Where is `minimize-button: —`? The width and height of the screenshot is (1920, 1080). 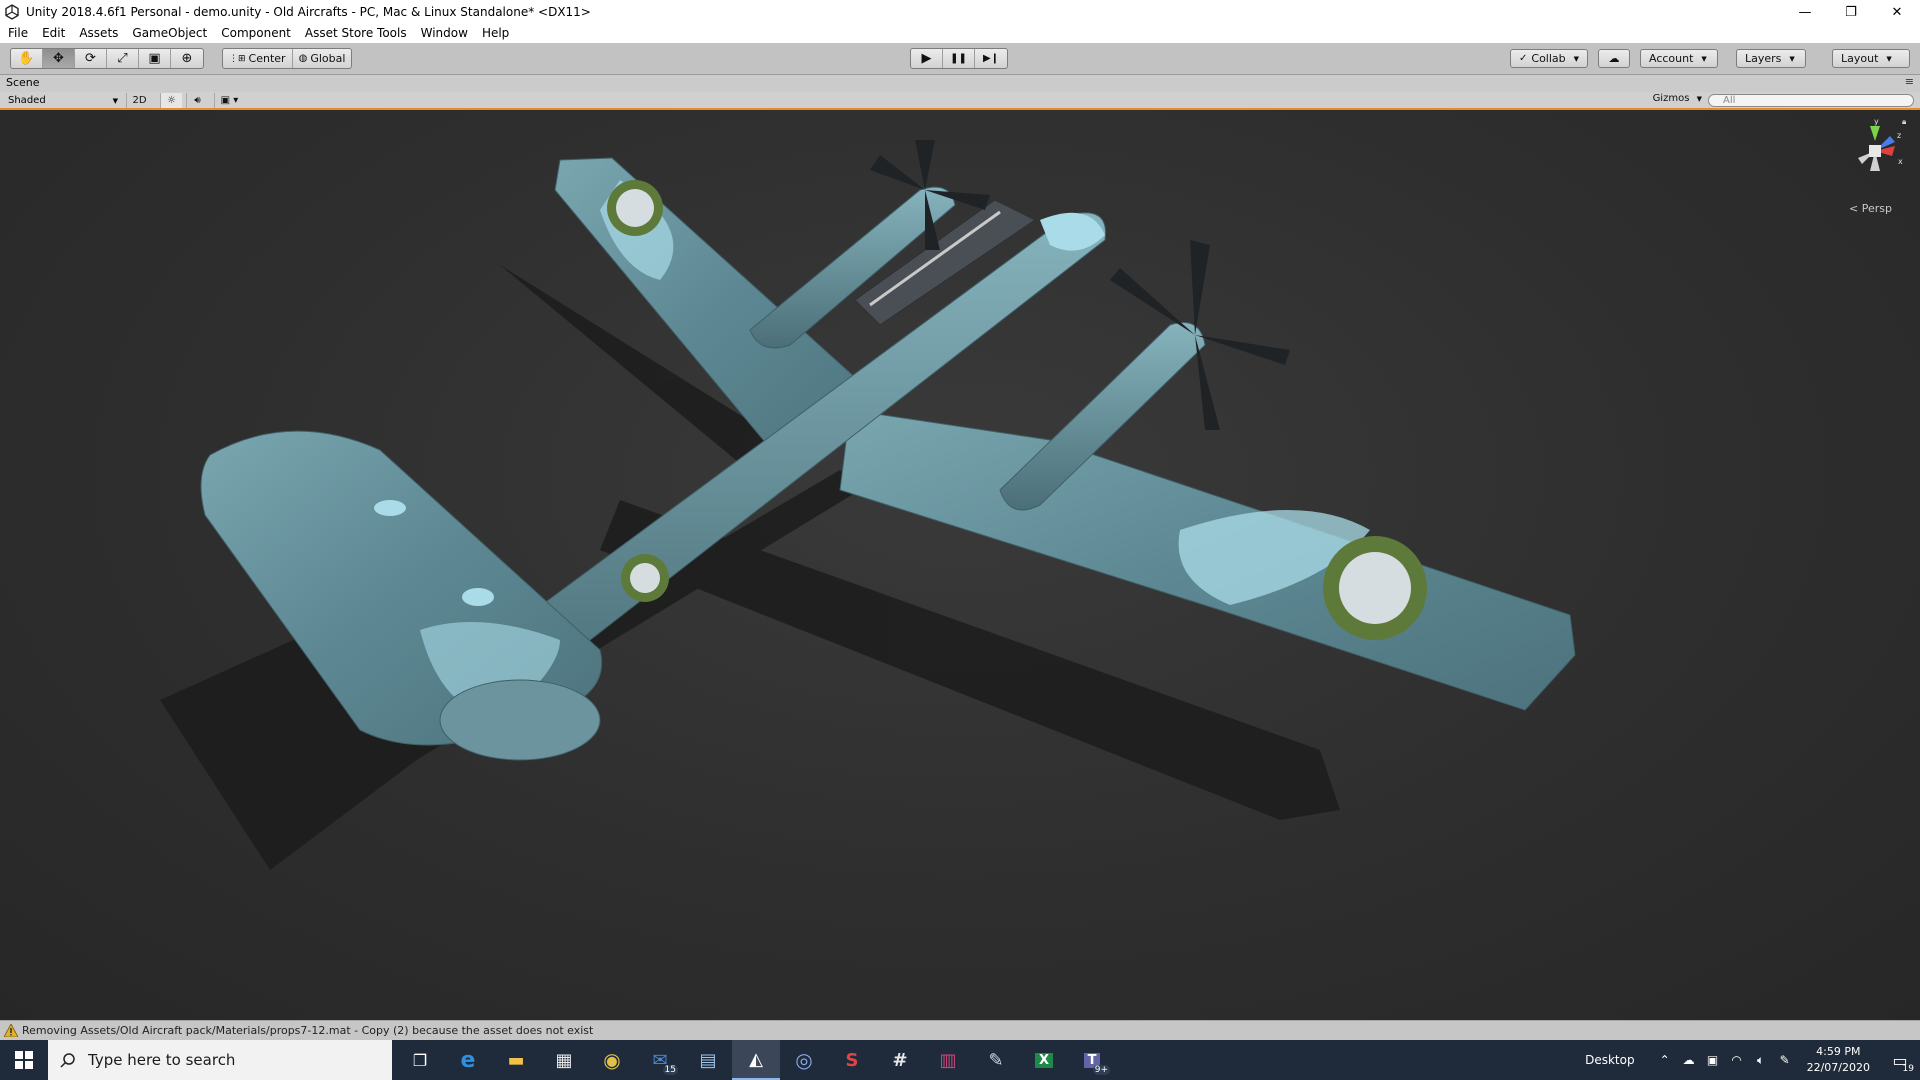
minimize-button: — is located at coordinates (1805, 12).